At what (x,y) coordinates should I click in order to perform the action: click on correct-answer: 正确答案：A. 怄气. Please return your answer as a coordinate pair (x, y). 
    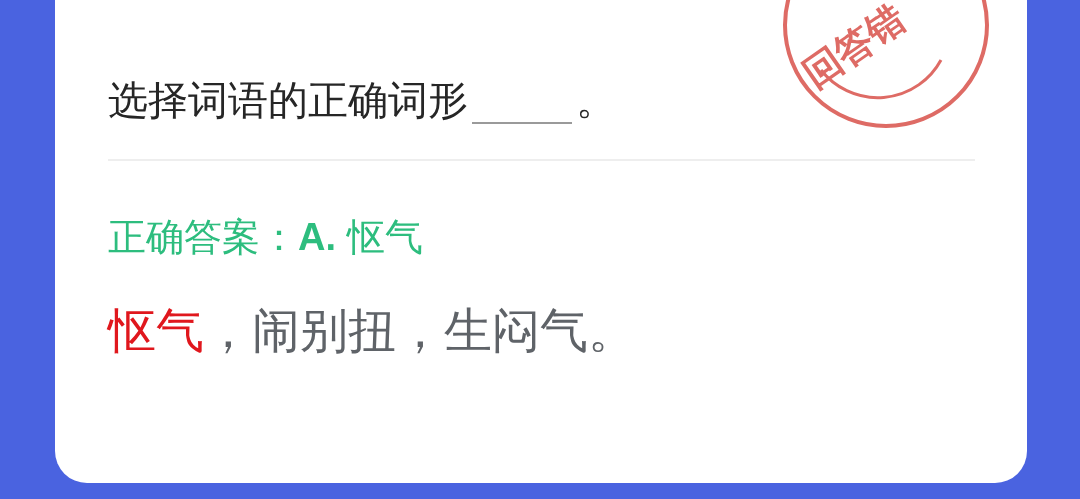
    Looking at the image, I should click on (266, 237).